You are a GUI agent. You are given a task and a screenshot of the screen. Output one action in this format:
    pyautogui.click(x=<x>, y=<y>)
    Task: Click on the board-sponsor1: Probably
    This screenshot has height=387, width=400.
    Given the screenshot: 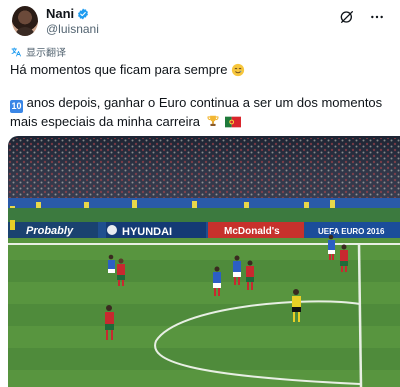 What is the action you would take?
    pyautogui.click(x=50, y=231)
    